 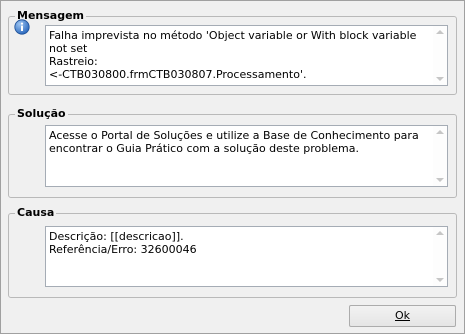 What do you see at coordinates (36, 213) in the screenshot?
I see `group-title-causa: Causa` at bounding box center [36, 213].